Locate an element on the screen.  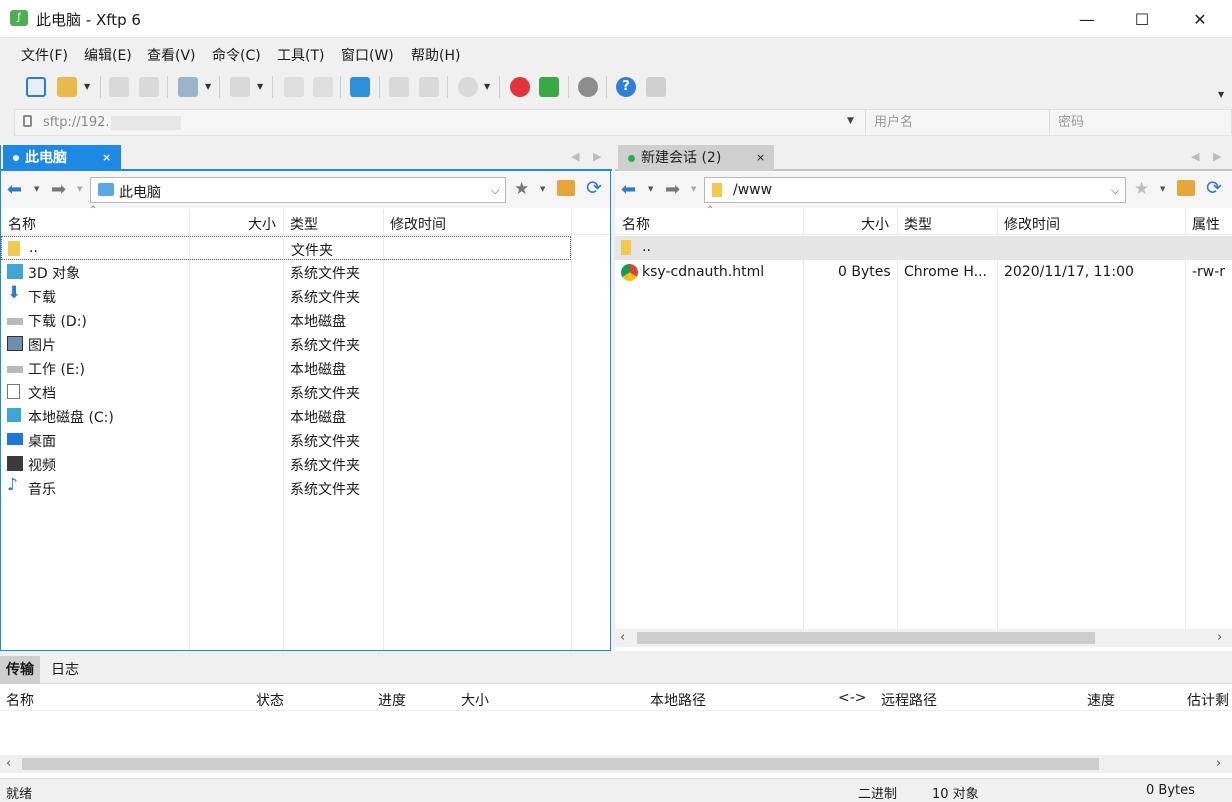
list-item: ⬇ 下载 系统文件夹 is located at coordinates (286, 295).